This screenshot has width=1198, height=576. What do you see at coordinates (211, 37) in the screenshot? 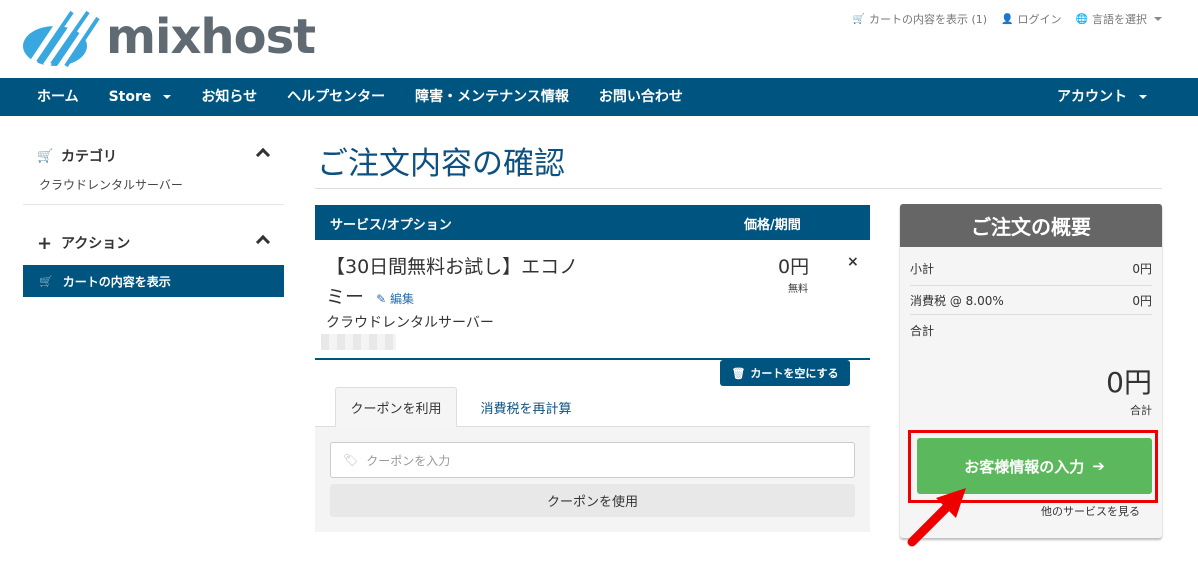
I see `brand-name: mixhost` at bounding box center [211, 37].